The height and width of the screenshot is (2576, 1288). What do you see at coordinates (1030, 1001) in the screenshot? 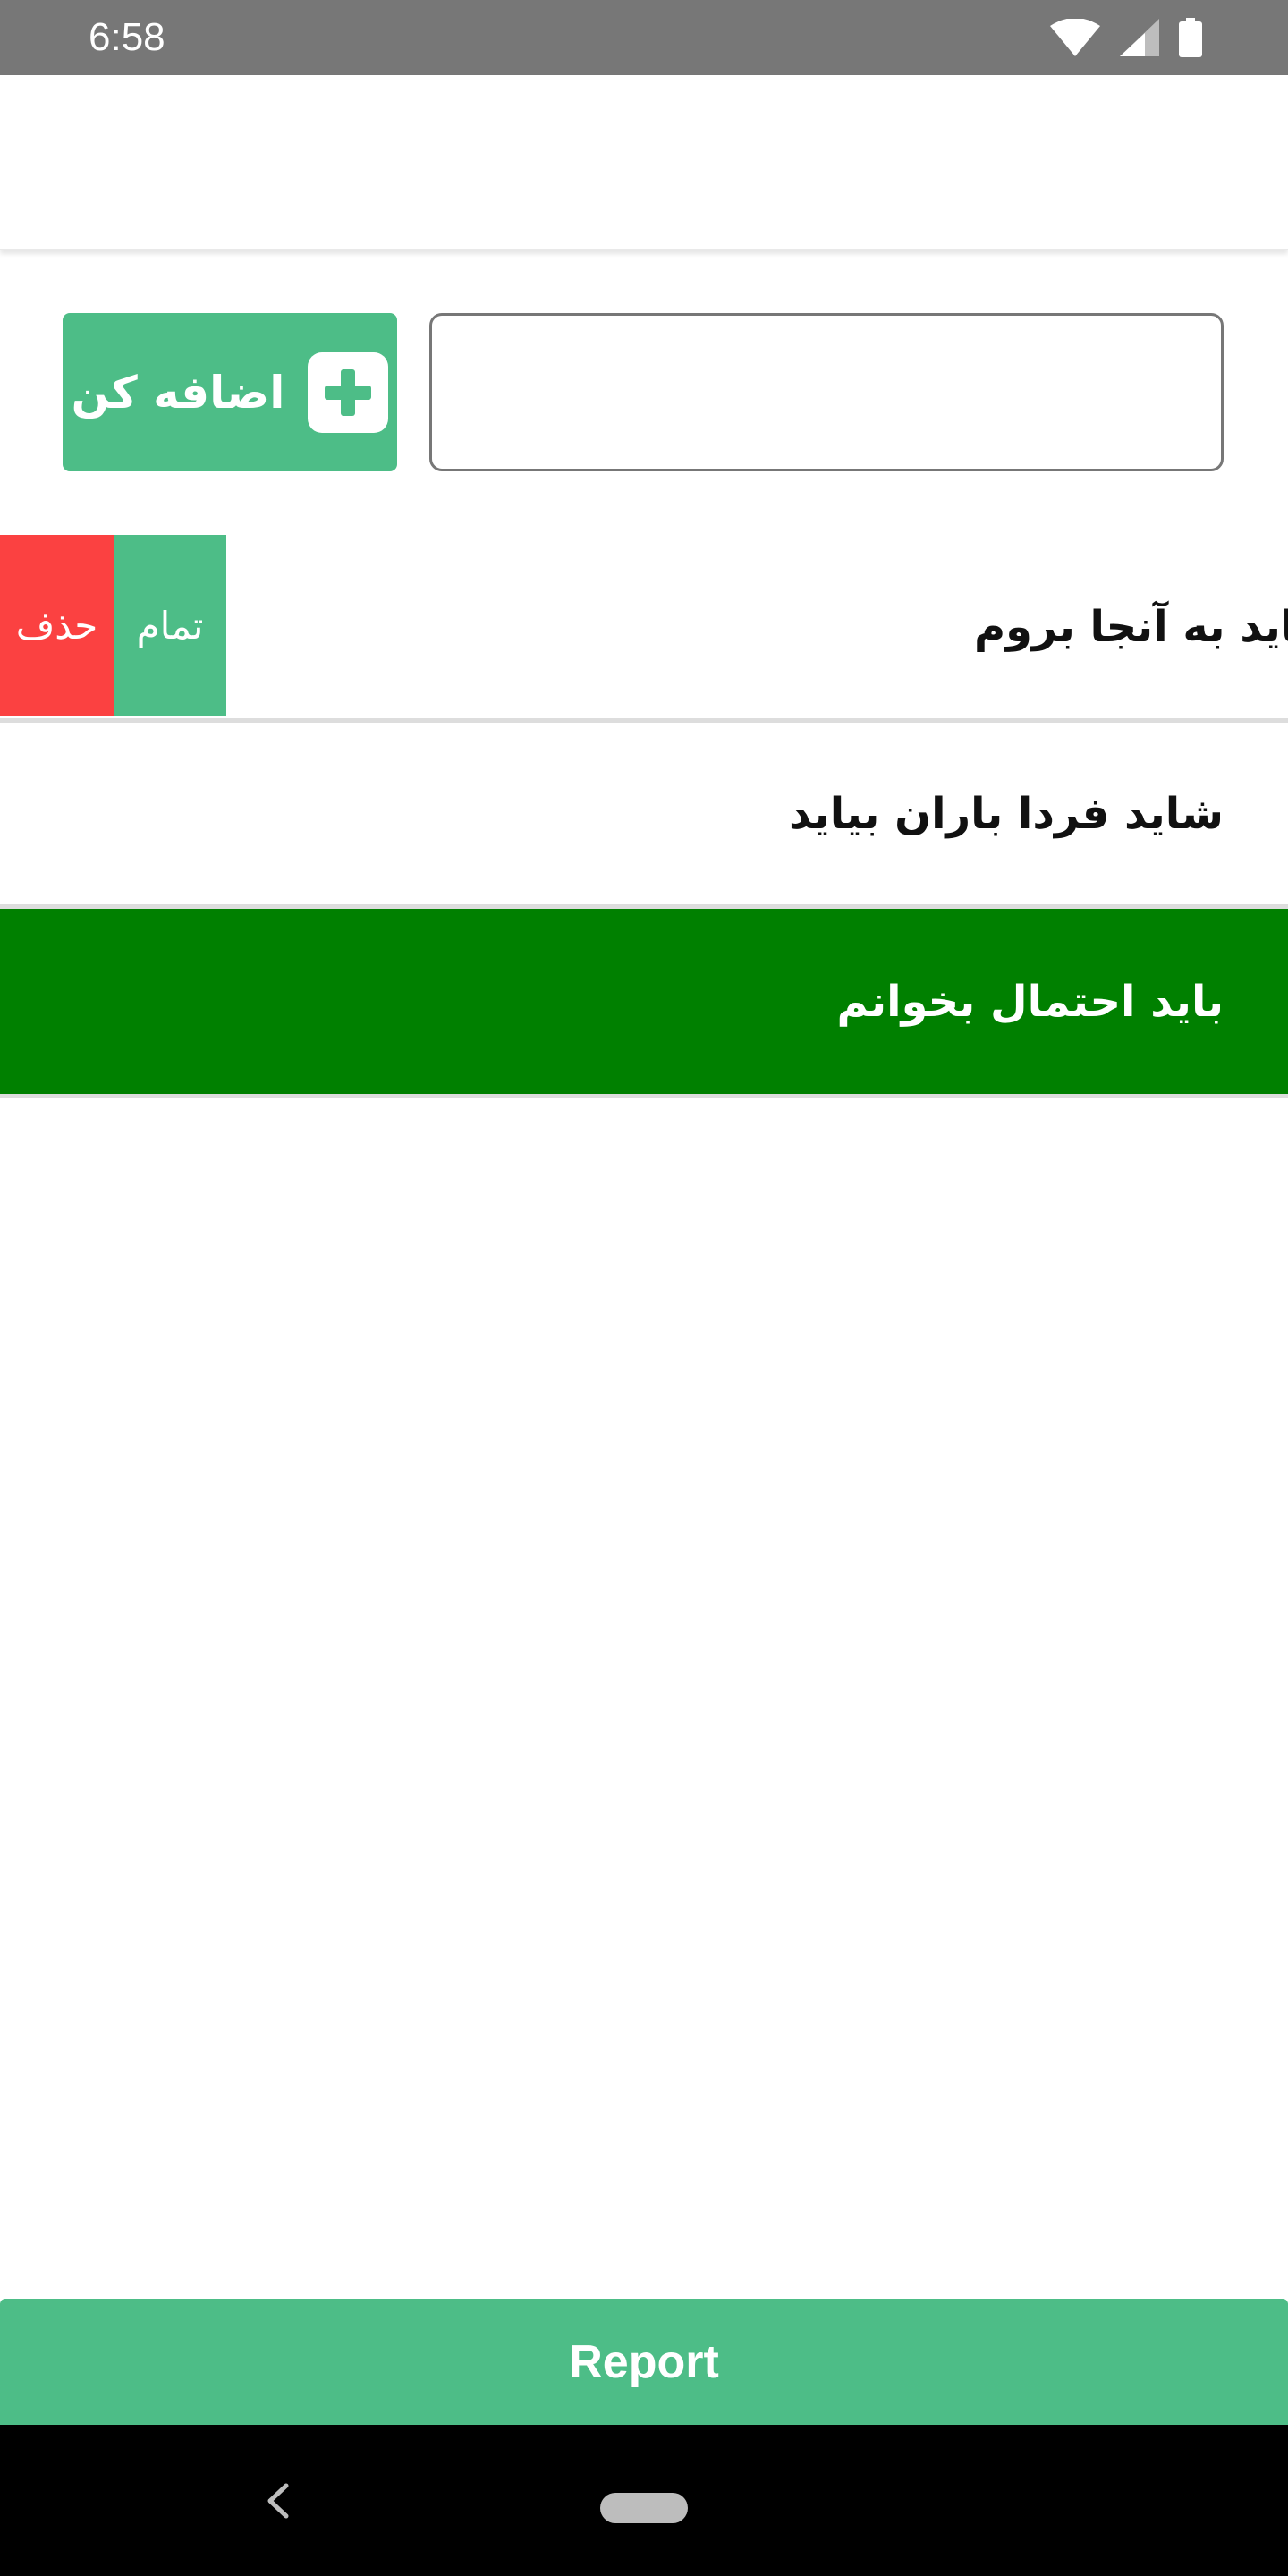
I see `todo-row-text: باید احتمال بخوانم` at bounding box center [1030, 1001].